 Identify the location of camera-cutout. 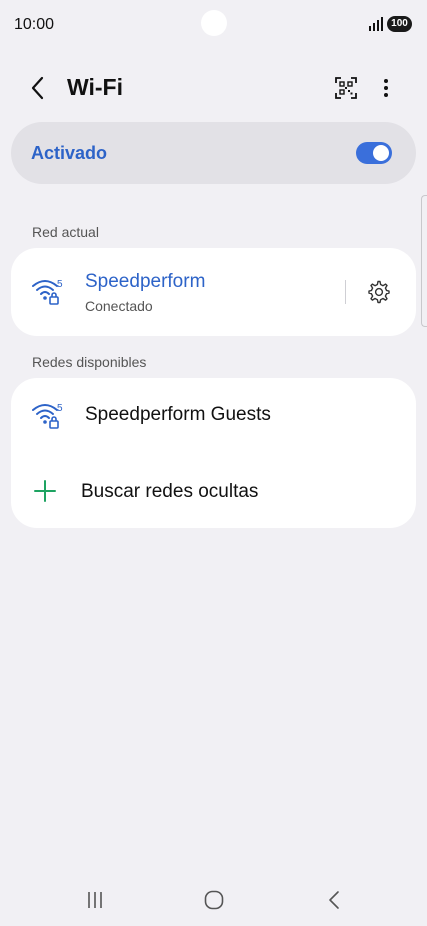
(214, 23).